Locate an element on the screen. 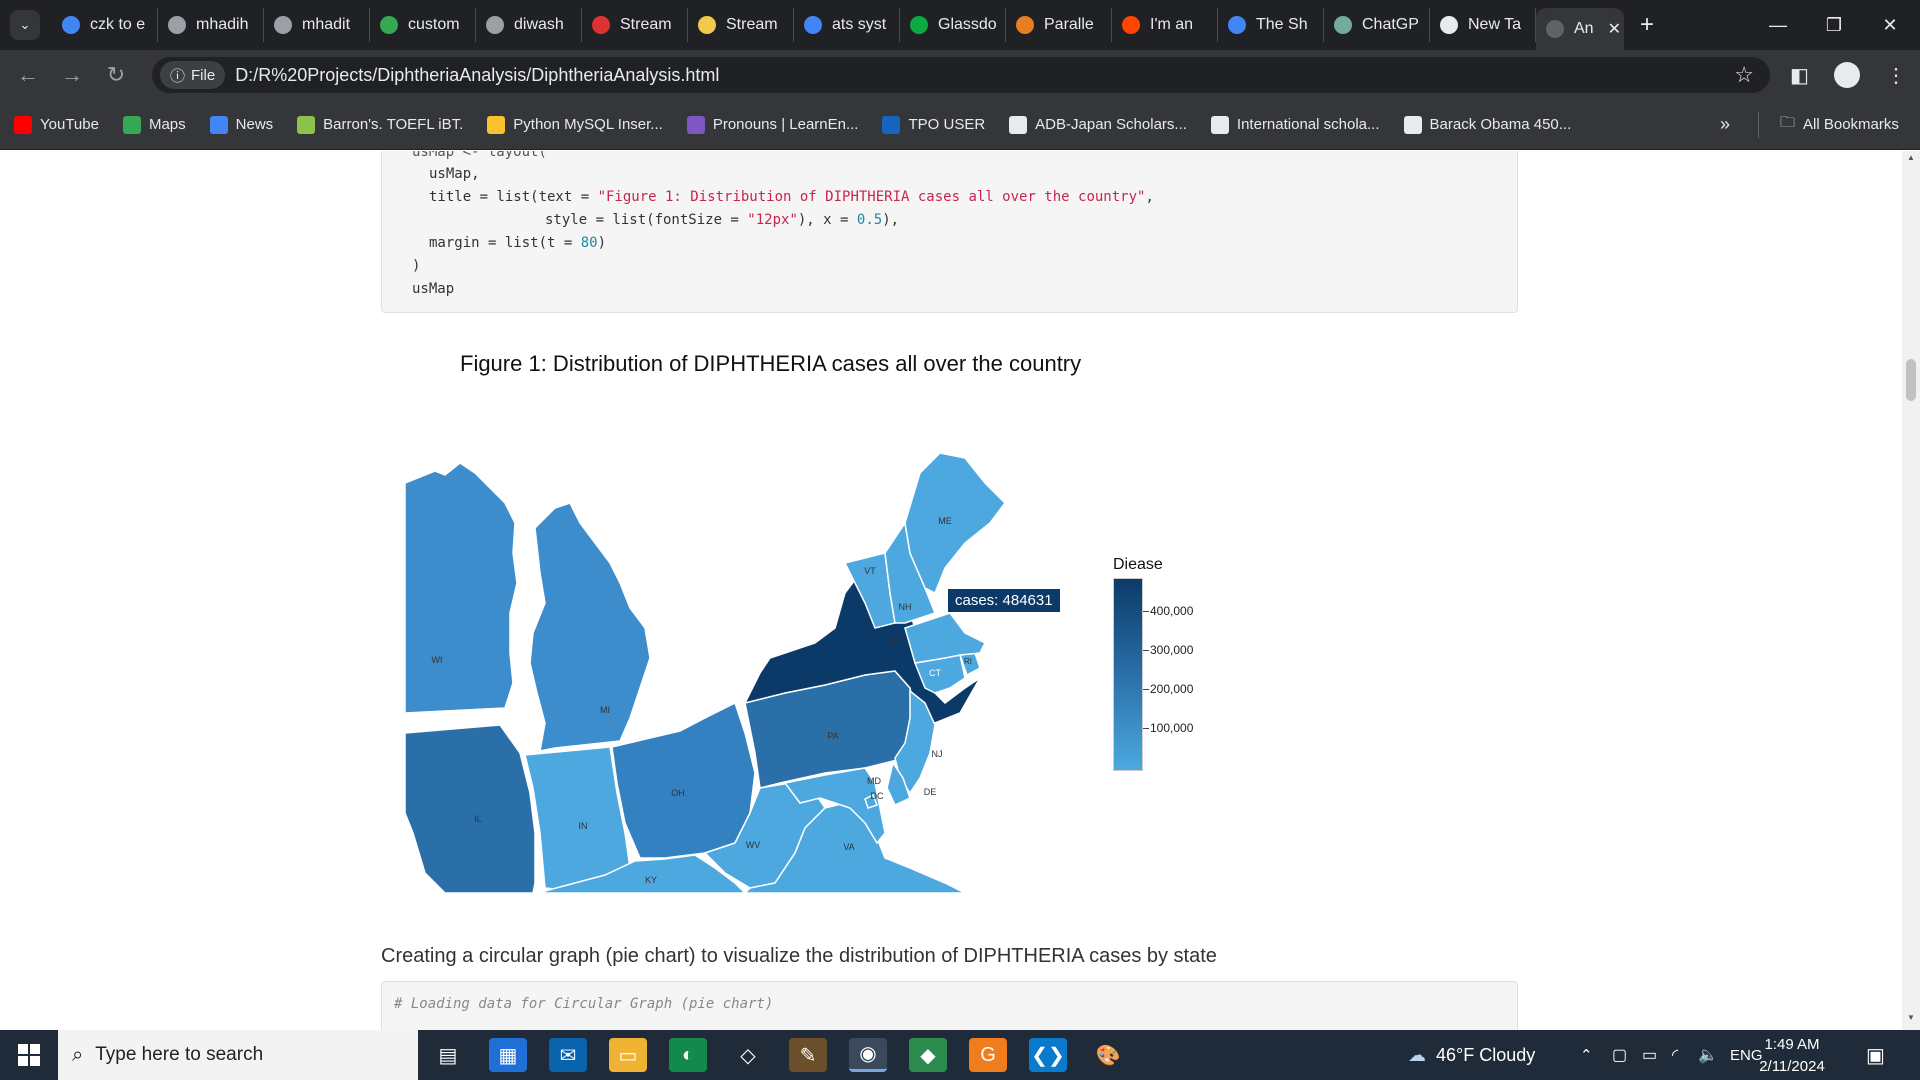  all-bookmarks-folder: 🗀 All Bookmarks is located at coordinates (1839, 124).